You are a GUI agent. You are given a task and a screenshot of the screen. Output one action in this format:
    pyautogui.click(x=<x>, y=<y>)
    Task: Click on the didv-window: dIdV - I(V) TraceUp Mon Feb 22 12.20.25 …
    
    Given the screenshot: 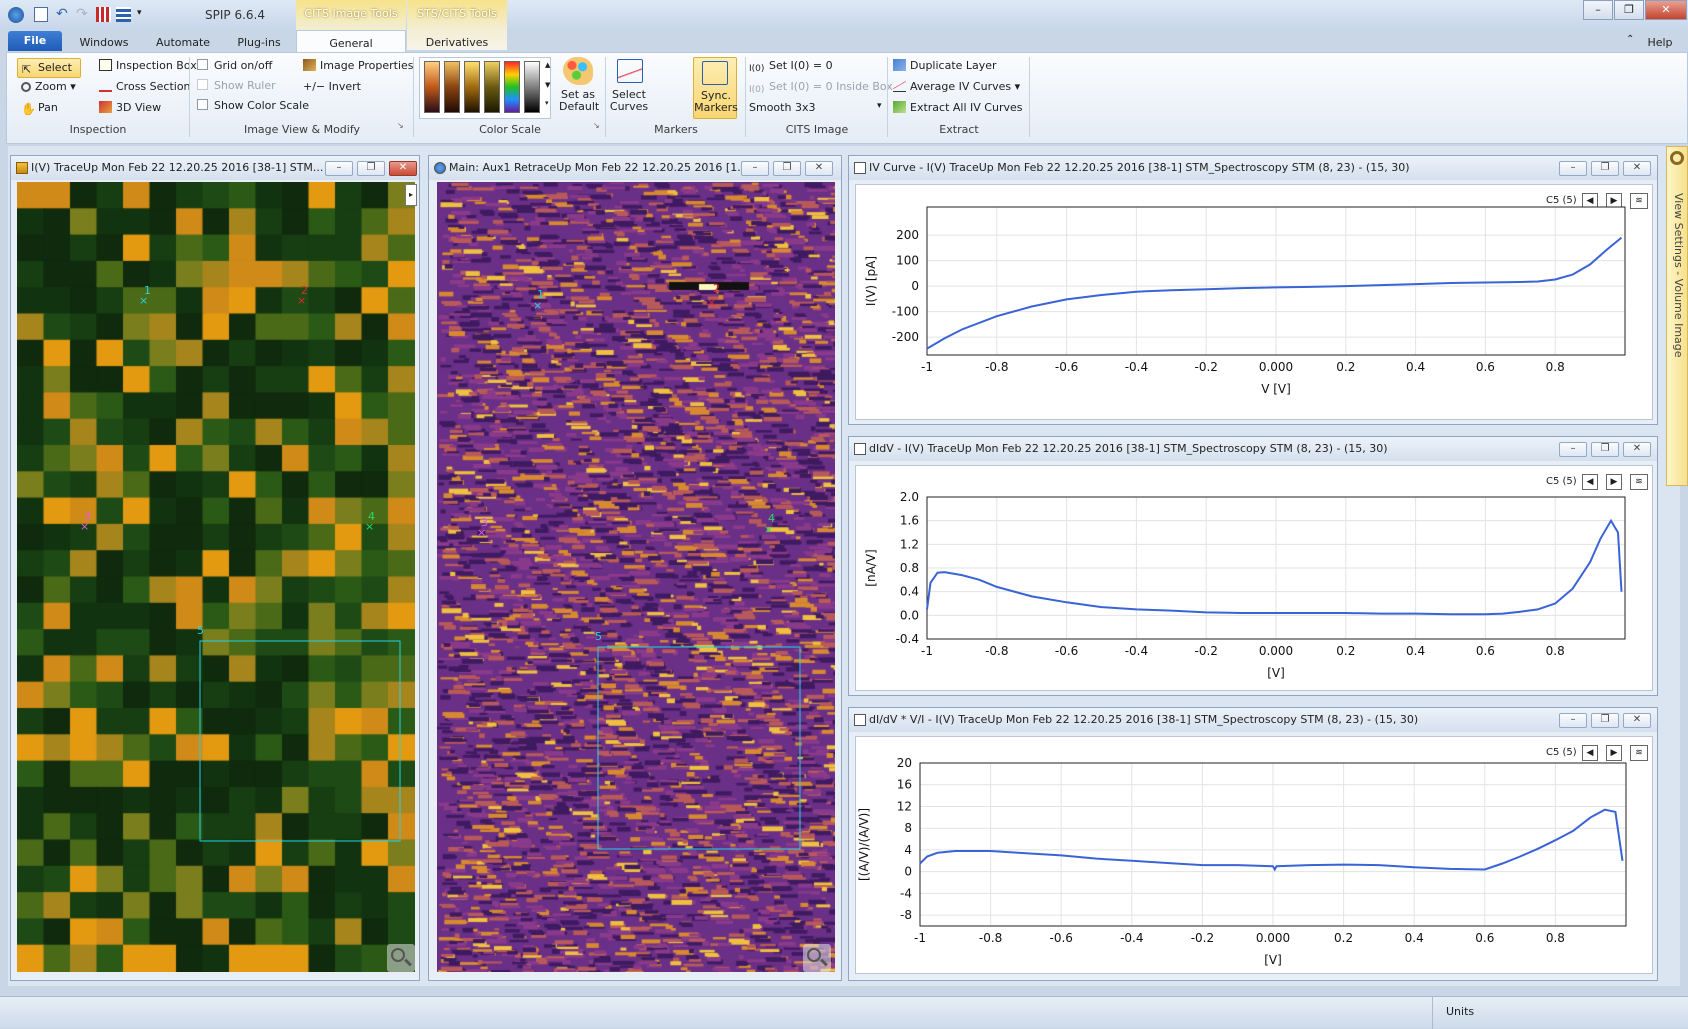 What is the action you would take?
    pyautogui.click(x=1253, y=566)
    